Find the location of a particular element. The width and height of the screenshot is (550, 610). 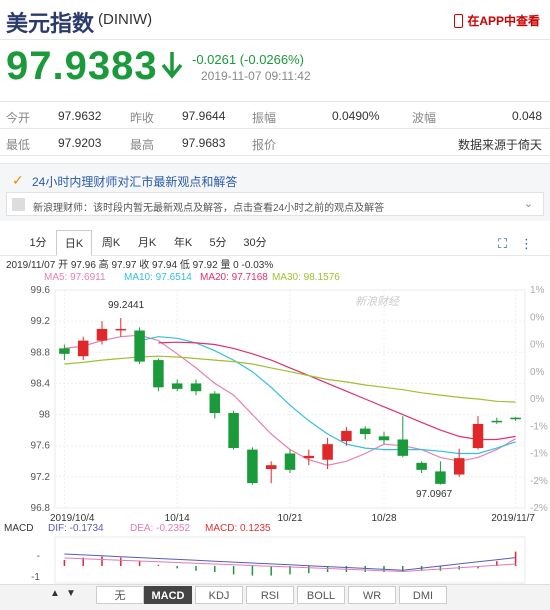

prev-arrow-icon: ▲ is located at coordinates (55, 593).